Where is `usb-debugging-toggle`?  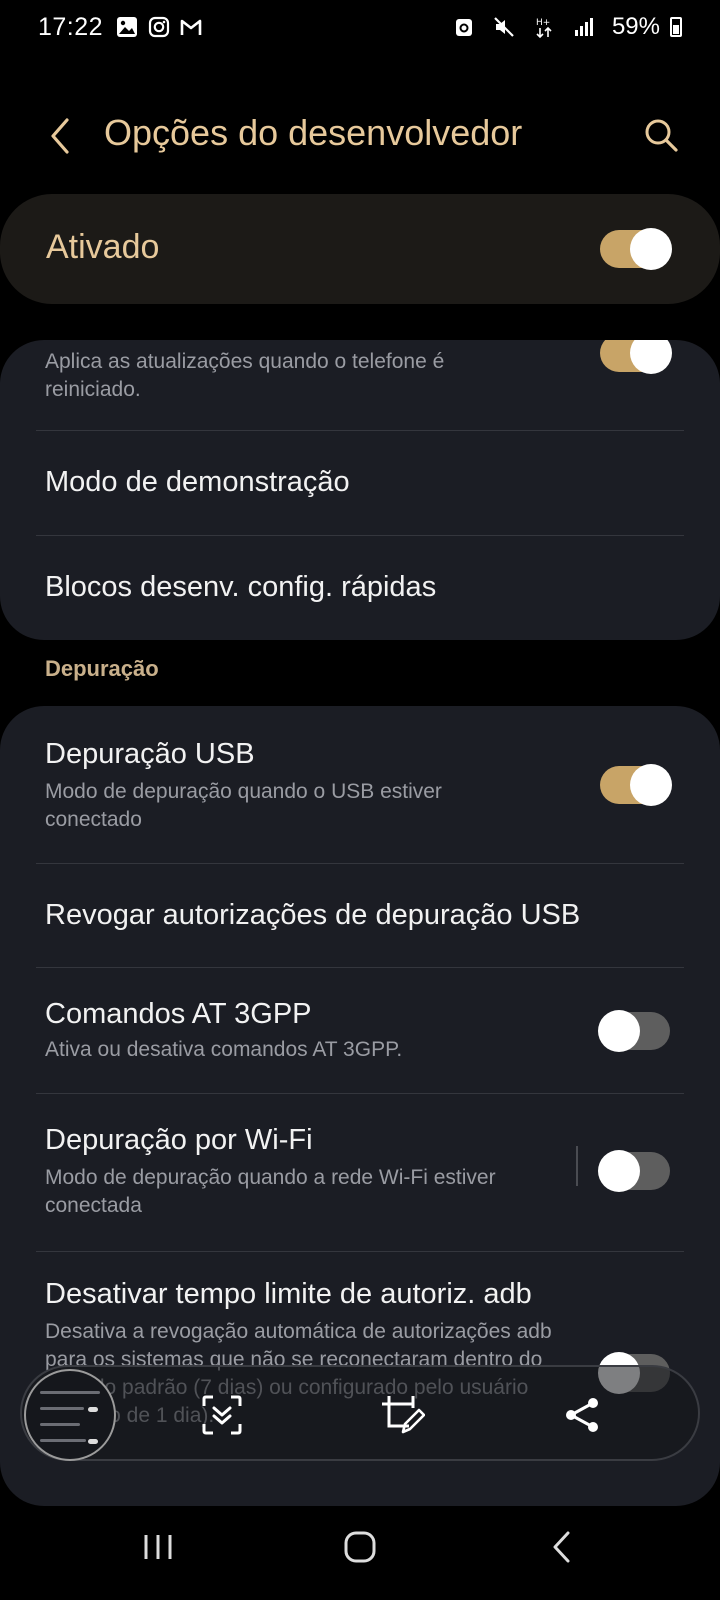 usb-debugging-toggle is located at coordinates (636, 785).